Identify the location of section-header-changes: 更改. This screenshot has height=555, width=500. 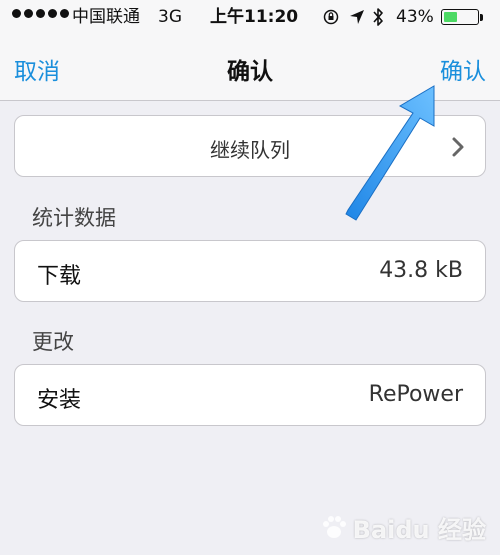
(53, 342).